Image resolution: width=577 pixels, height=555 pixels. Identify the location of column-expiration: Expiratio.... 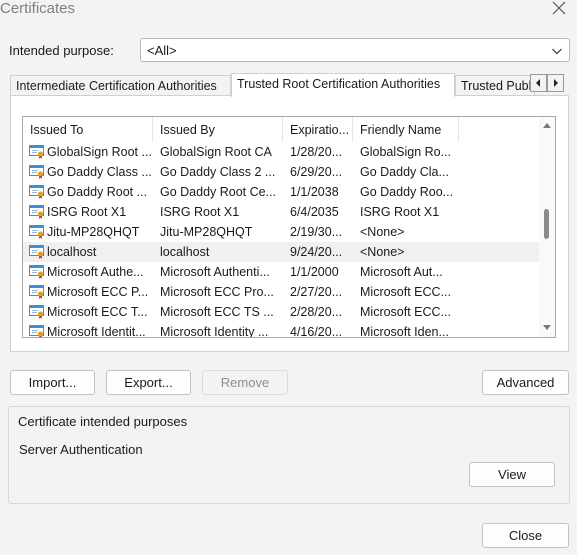
(318, 129).